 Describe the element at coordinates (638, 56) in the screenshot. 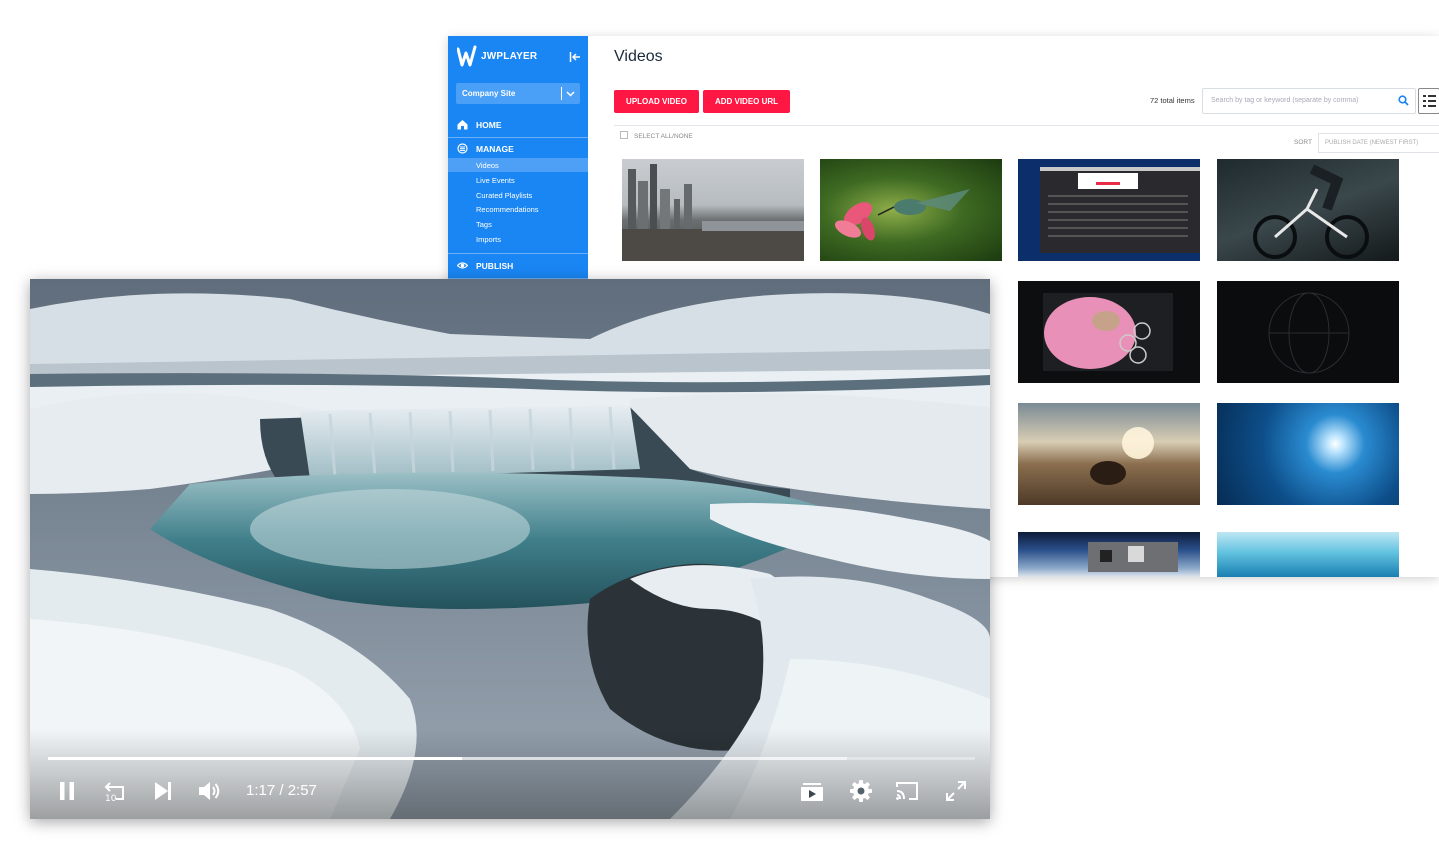

I see `page-title: Videos` at that location.